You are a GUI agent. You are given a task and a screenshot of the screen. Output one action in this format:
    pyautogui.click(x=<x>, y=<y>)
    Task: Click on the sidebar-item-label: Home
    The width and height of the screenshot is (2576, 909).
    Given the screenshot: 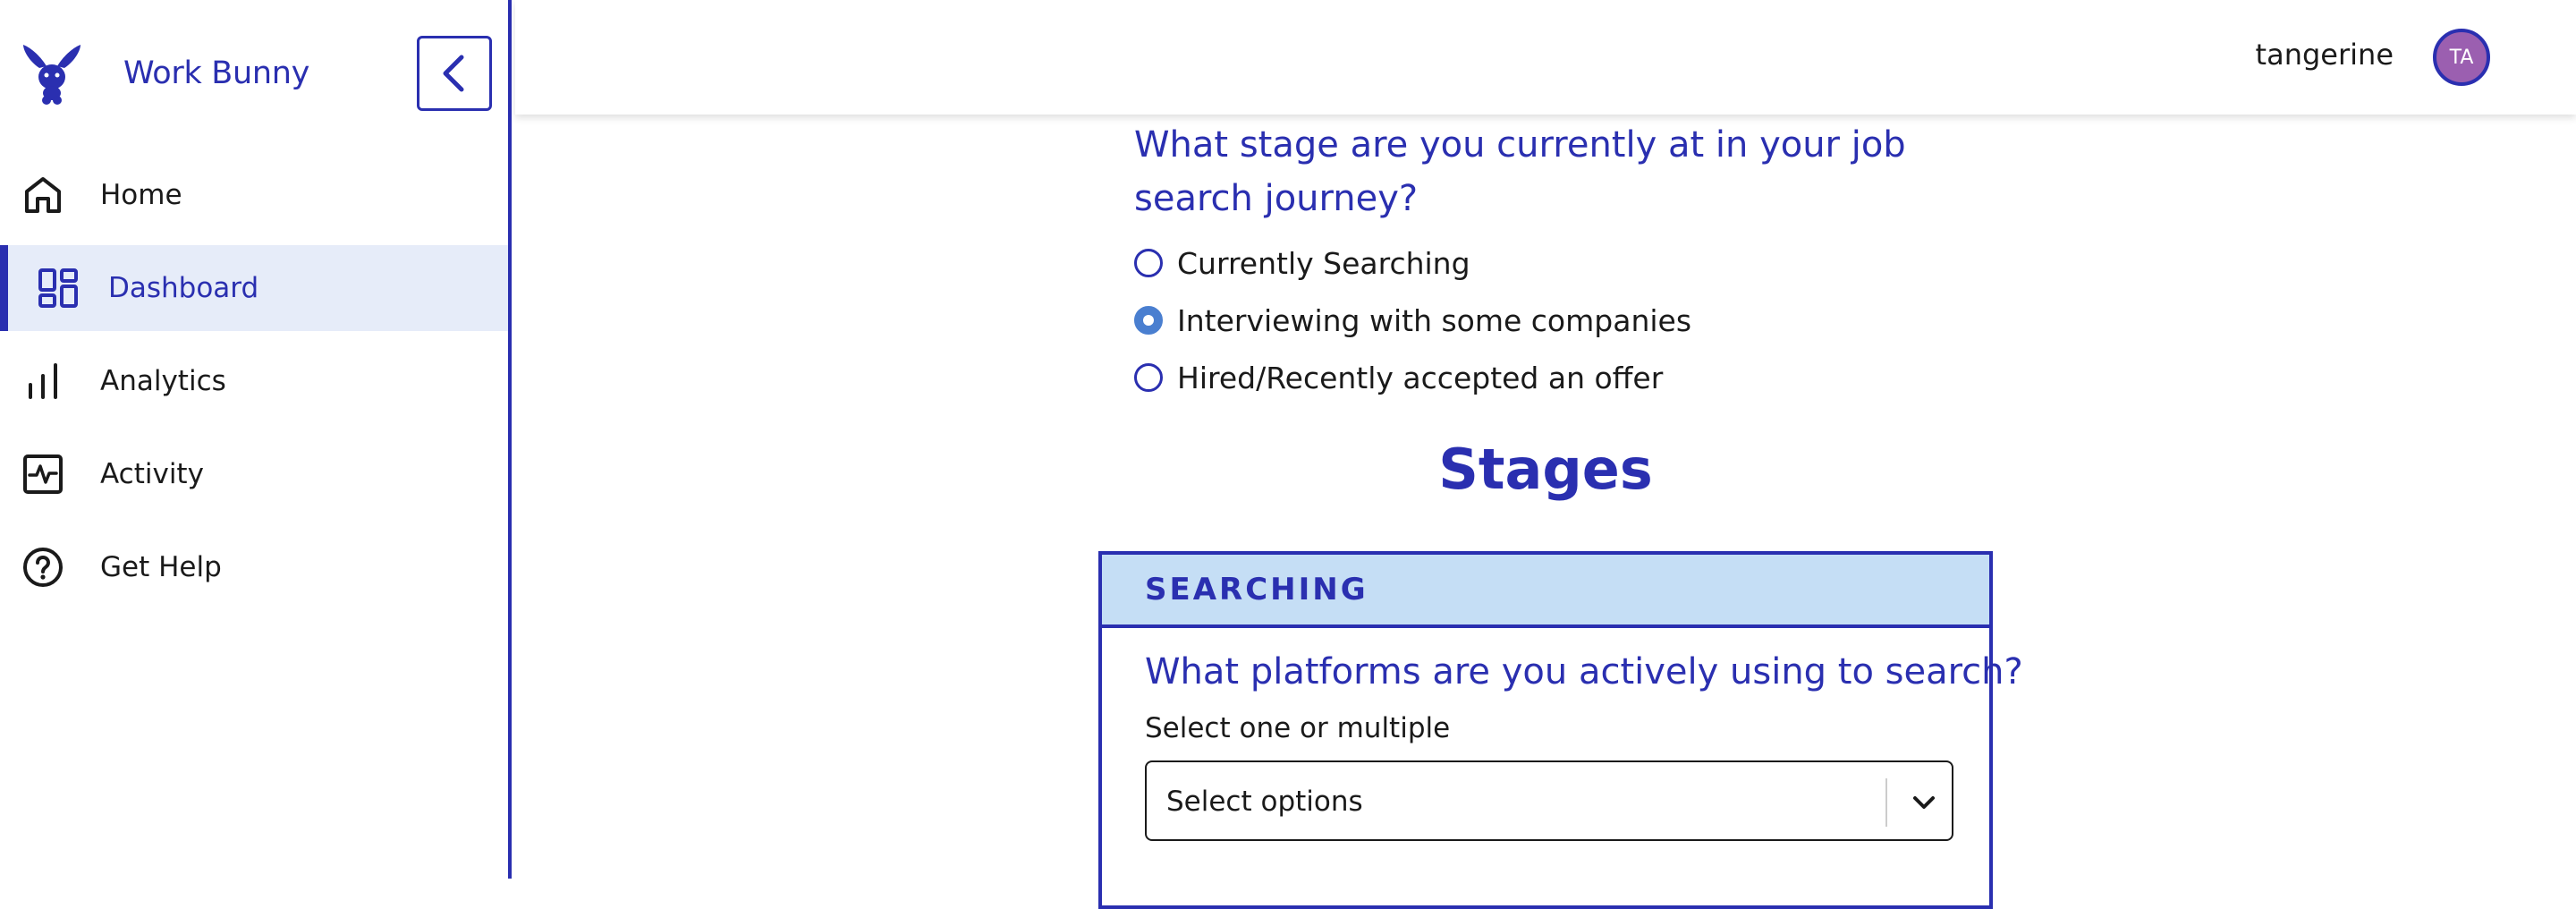 What is the action you would take?
    pyautogui.click(x=141, y=195)
    